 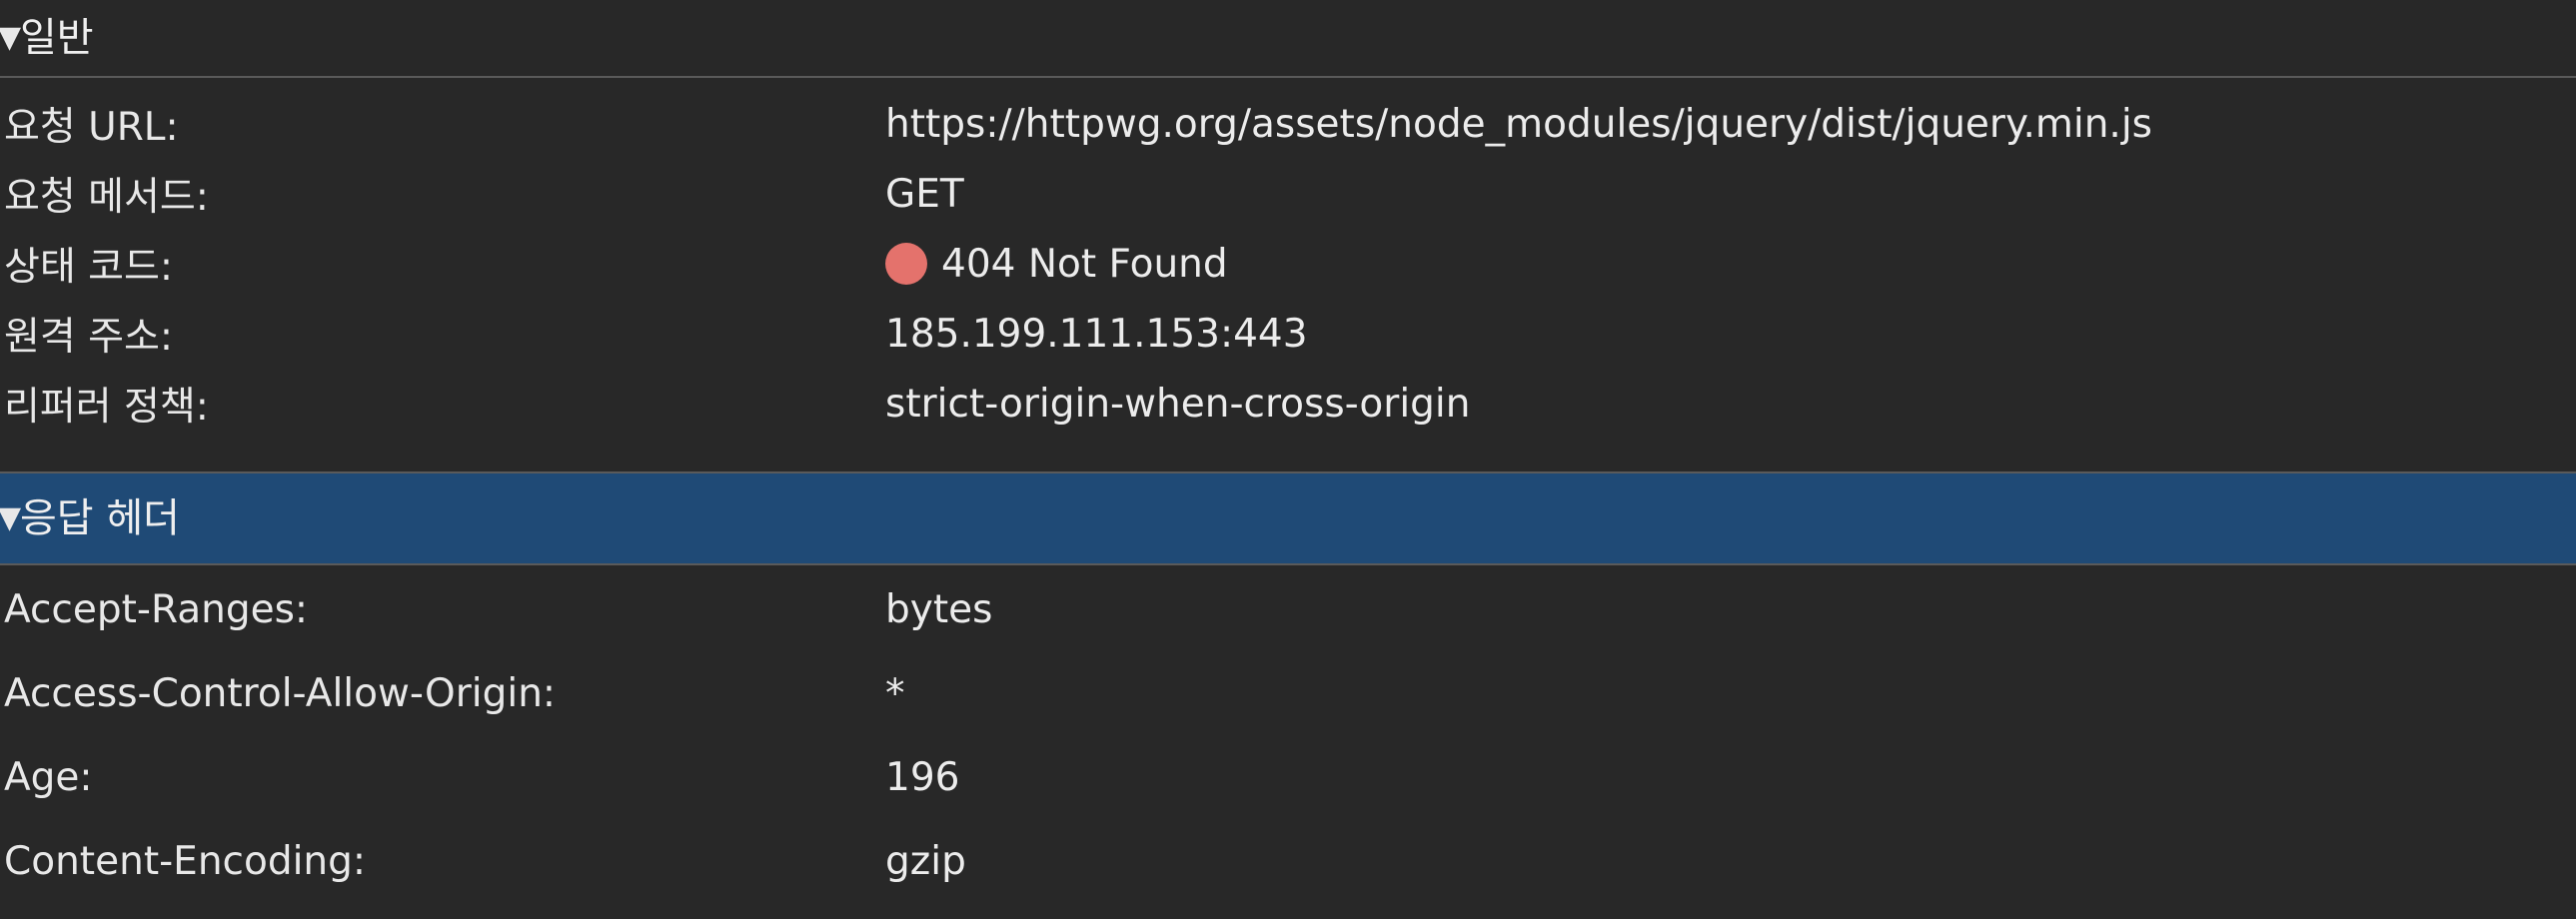 What do you see at coordinates (1288, 194) in the screenshot?
I see `general-row-request-method: 요청 메서드: GET` at bounding box center [1288, 194].